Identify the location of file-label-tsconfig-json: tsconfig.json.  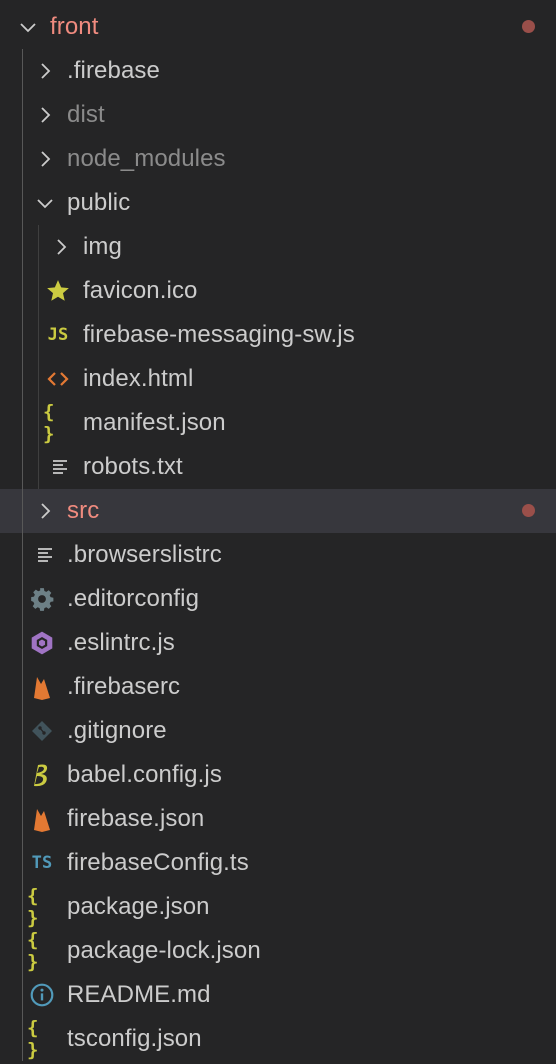
(134, 1038).